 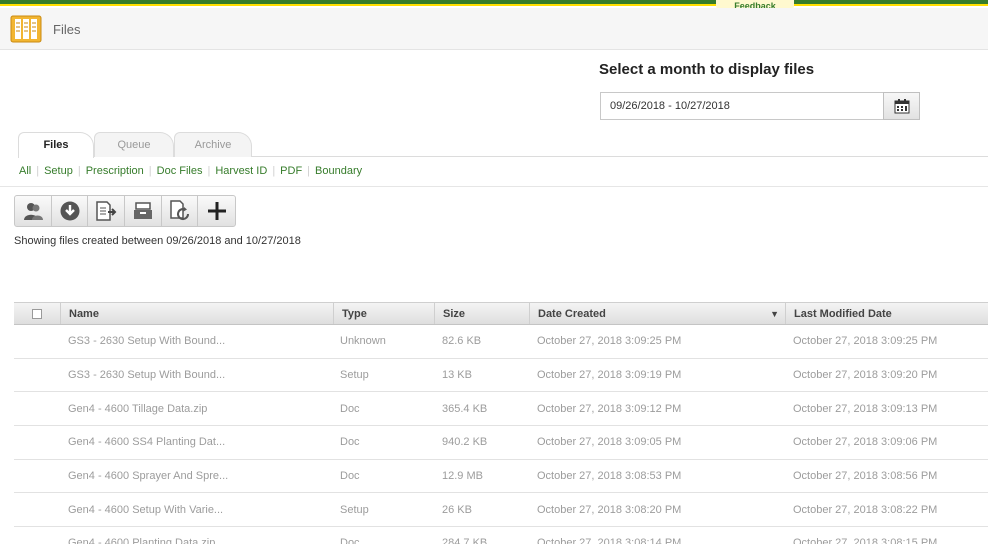 I want to click on cell-name: Gen4 - 4600 Planting Data.zip, so click(x=198, y=535).